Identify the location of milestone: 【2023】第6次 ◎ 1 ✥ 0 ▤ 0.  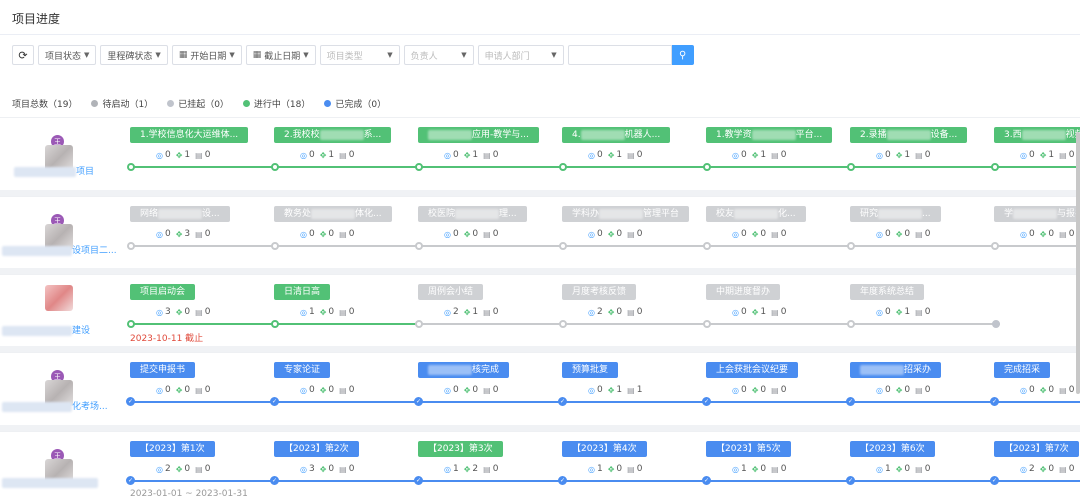
(914, 461).